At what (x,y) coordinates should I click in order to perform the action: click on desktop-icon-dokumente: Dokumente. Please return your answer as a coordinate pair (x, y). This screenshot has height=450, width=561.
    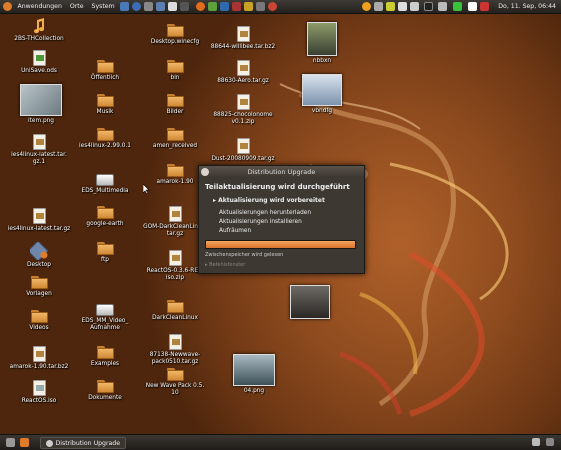
    Looking at the image, I should click on (105, 391).